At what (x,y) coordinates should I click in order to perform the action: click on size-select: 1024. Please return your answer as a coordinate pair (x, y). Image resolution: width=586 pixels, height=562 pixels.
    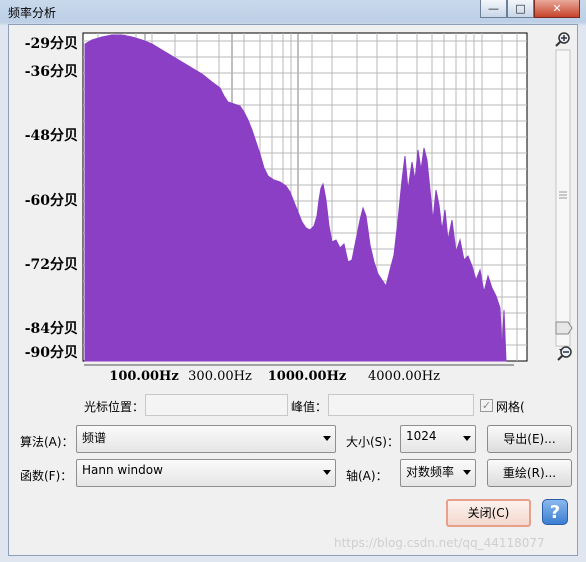
    Looking at the image, I should click on (438, 439).